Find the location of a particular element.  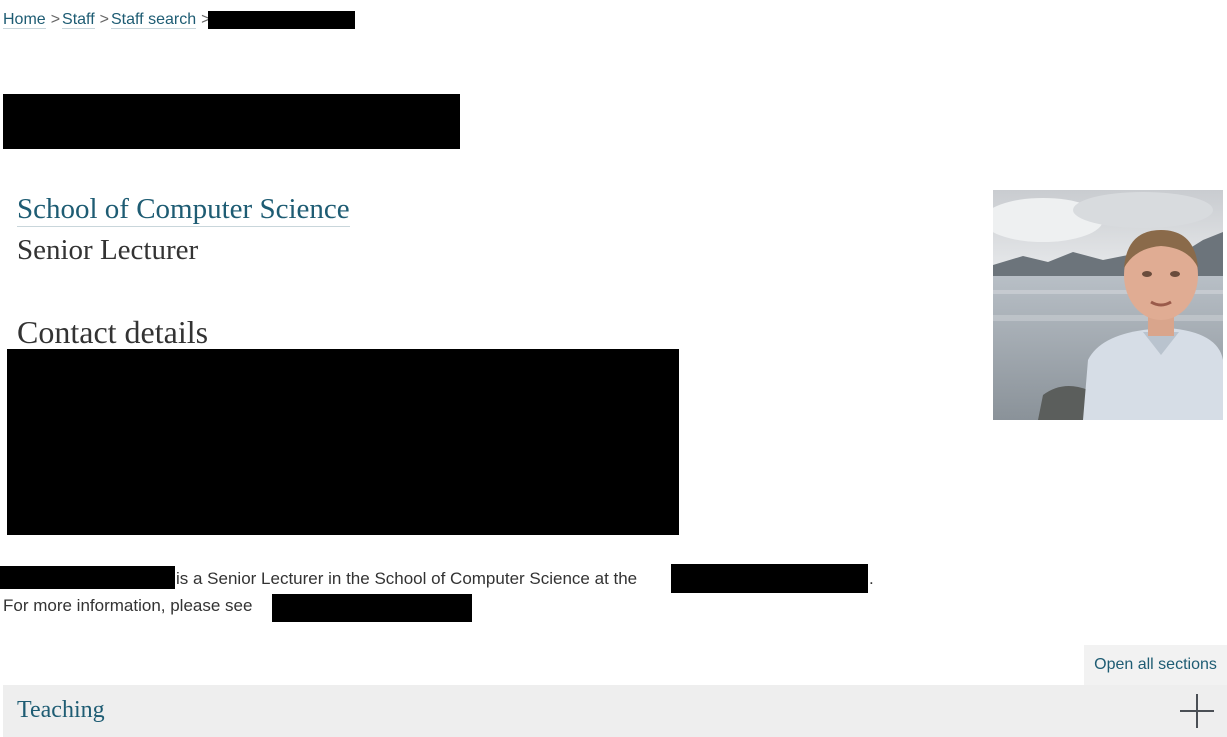

breadcrumb: Home > Staff > Staff search > is located at coordinates (107, 20).